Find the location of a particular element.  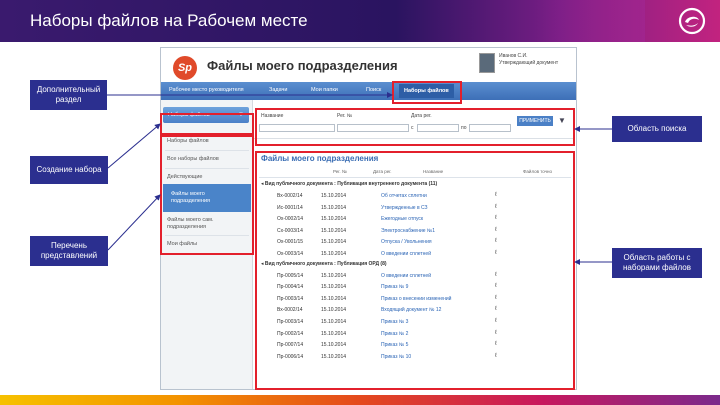

app-title: Файлы моего подразделения is located at coordinates (302, 65).